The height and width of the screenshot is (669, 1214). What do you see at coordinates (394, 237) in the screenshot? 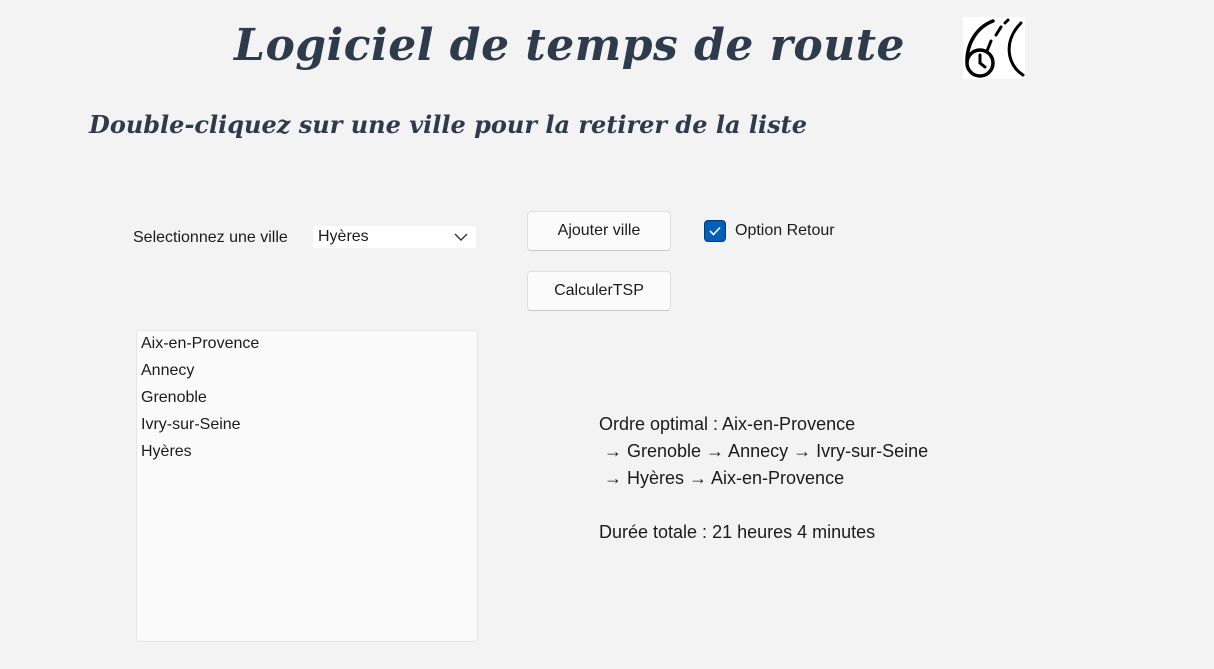
I see `city-select: Hyères` at bounding box center [394, 237].